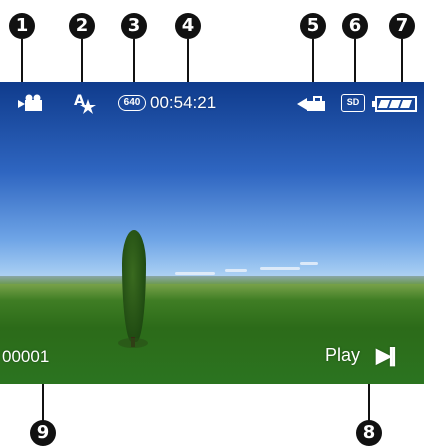  What do you see at coordinates (82, 26) in the screenshot?
I see `callout-2: 2` at bounding box center [82, 26].